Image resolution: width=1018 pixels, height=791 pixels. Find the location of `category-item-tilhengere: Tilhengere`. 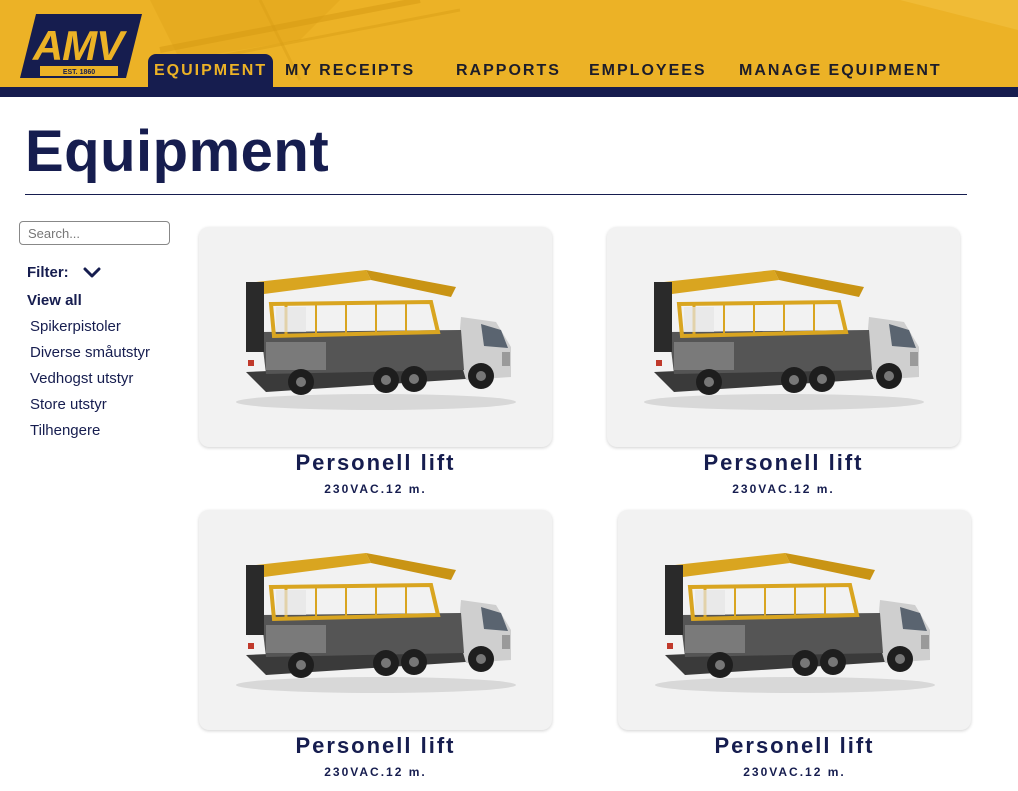

category-item-tilhengere: Tilhengere is located at coordinates (90, 435).